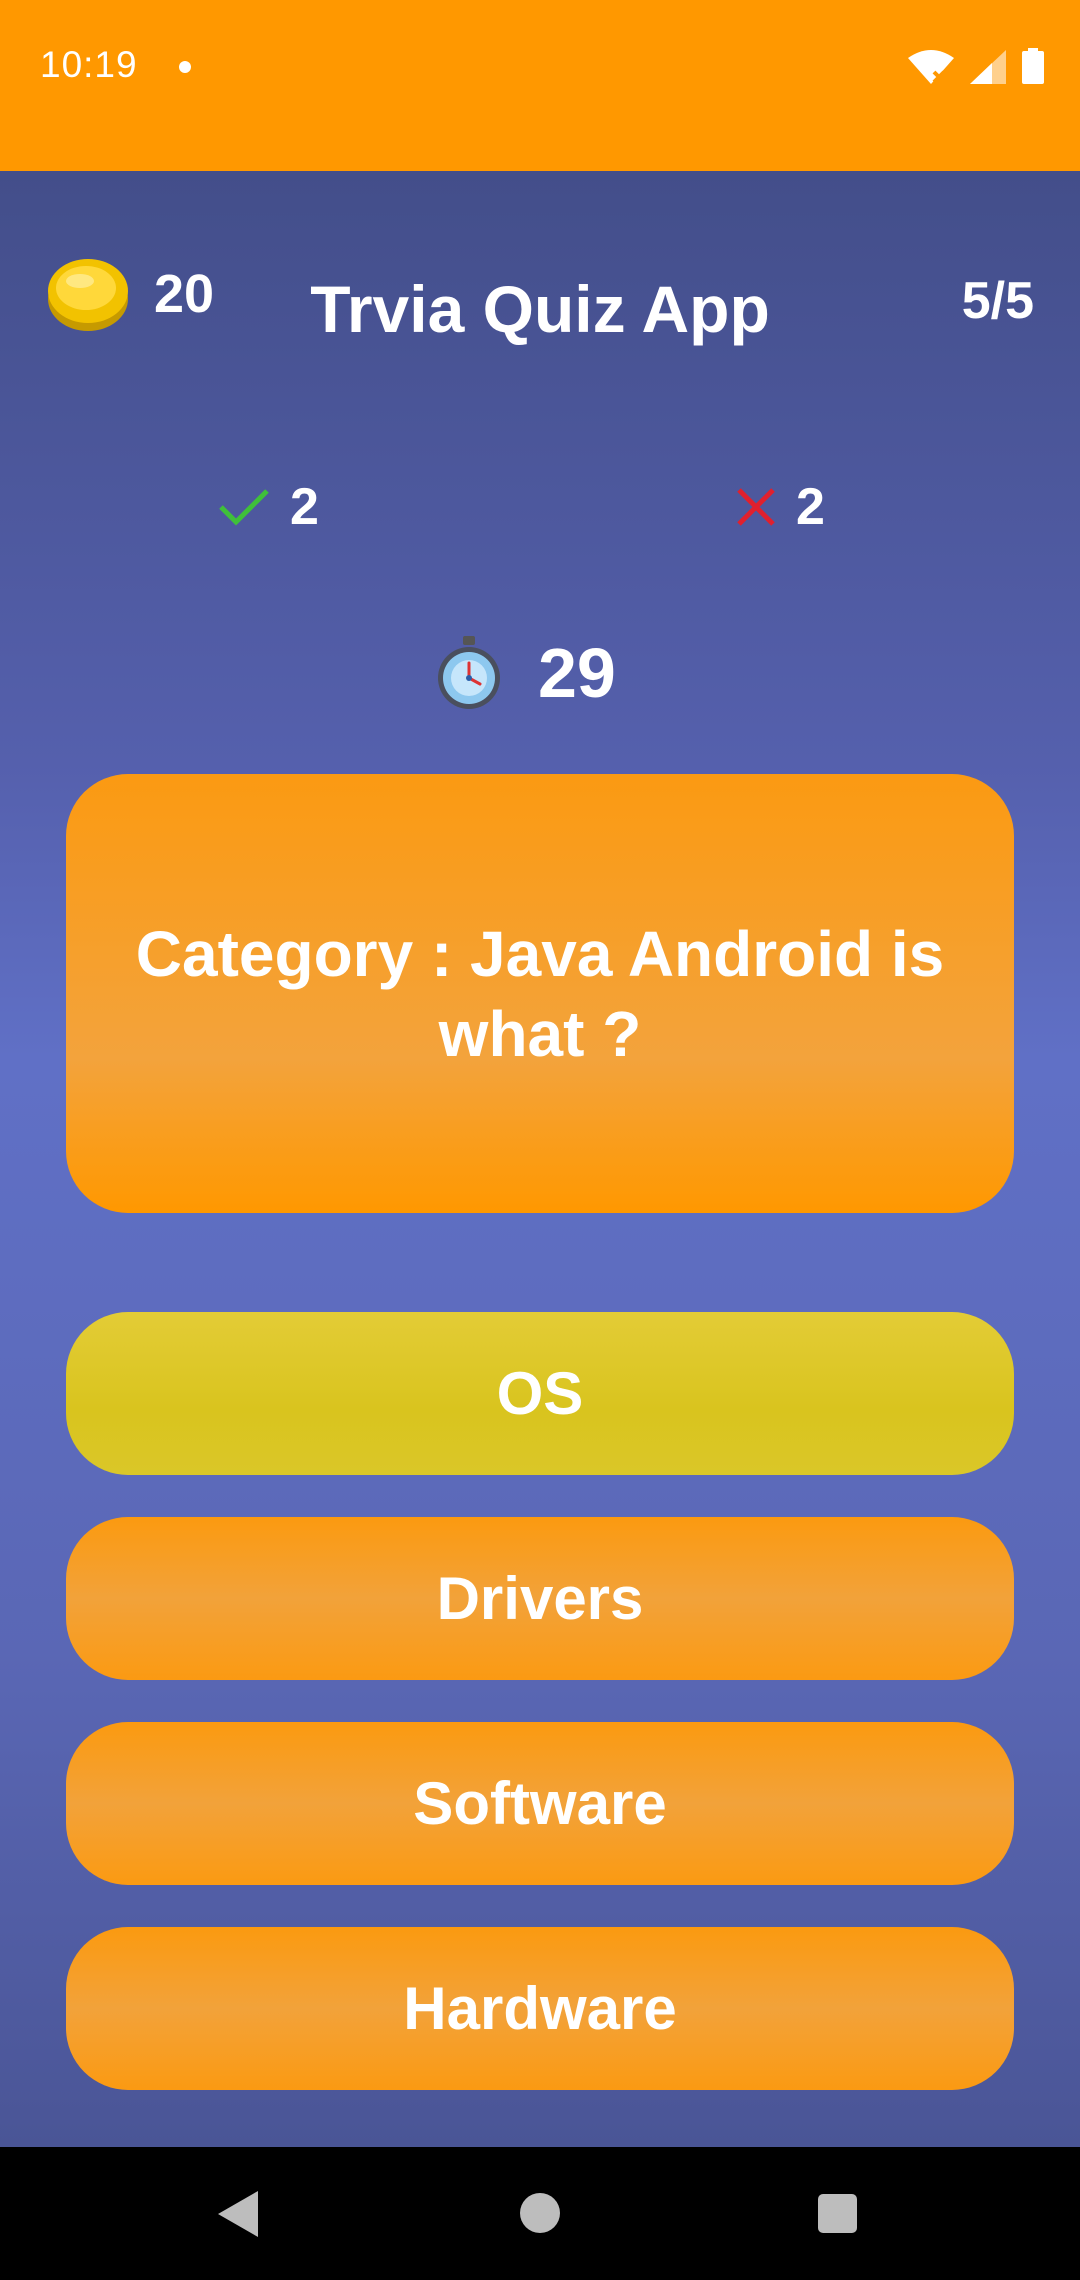 This screenshot has height=2280, width=1080. I want to click on answer-option-3: Software, so click(540, 1803).